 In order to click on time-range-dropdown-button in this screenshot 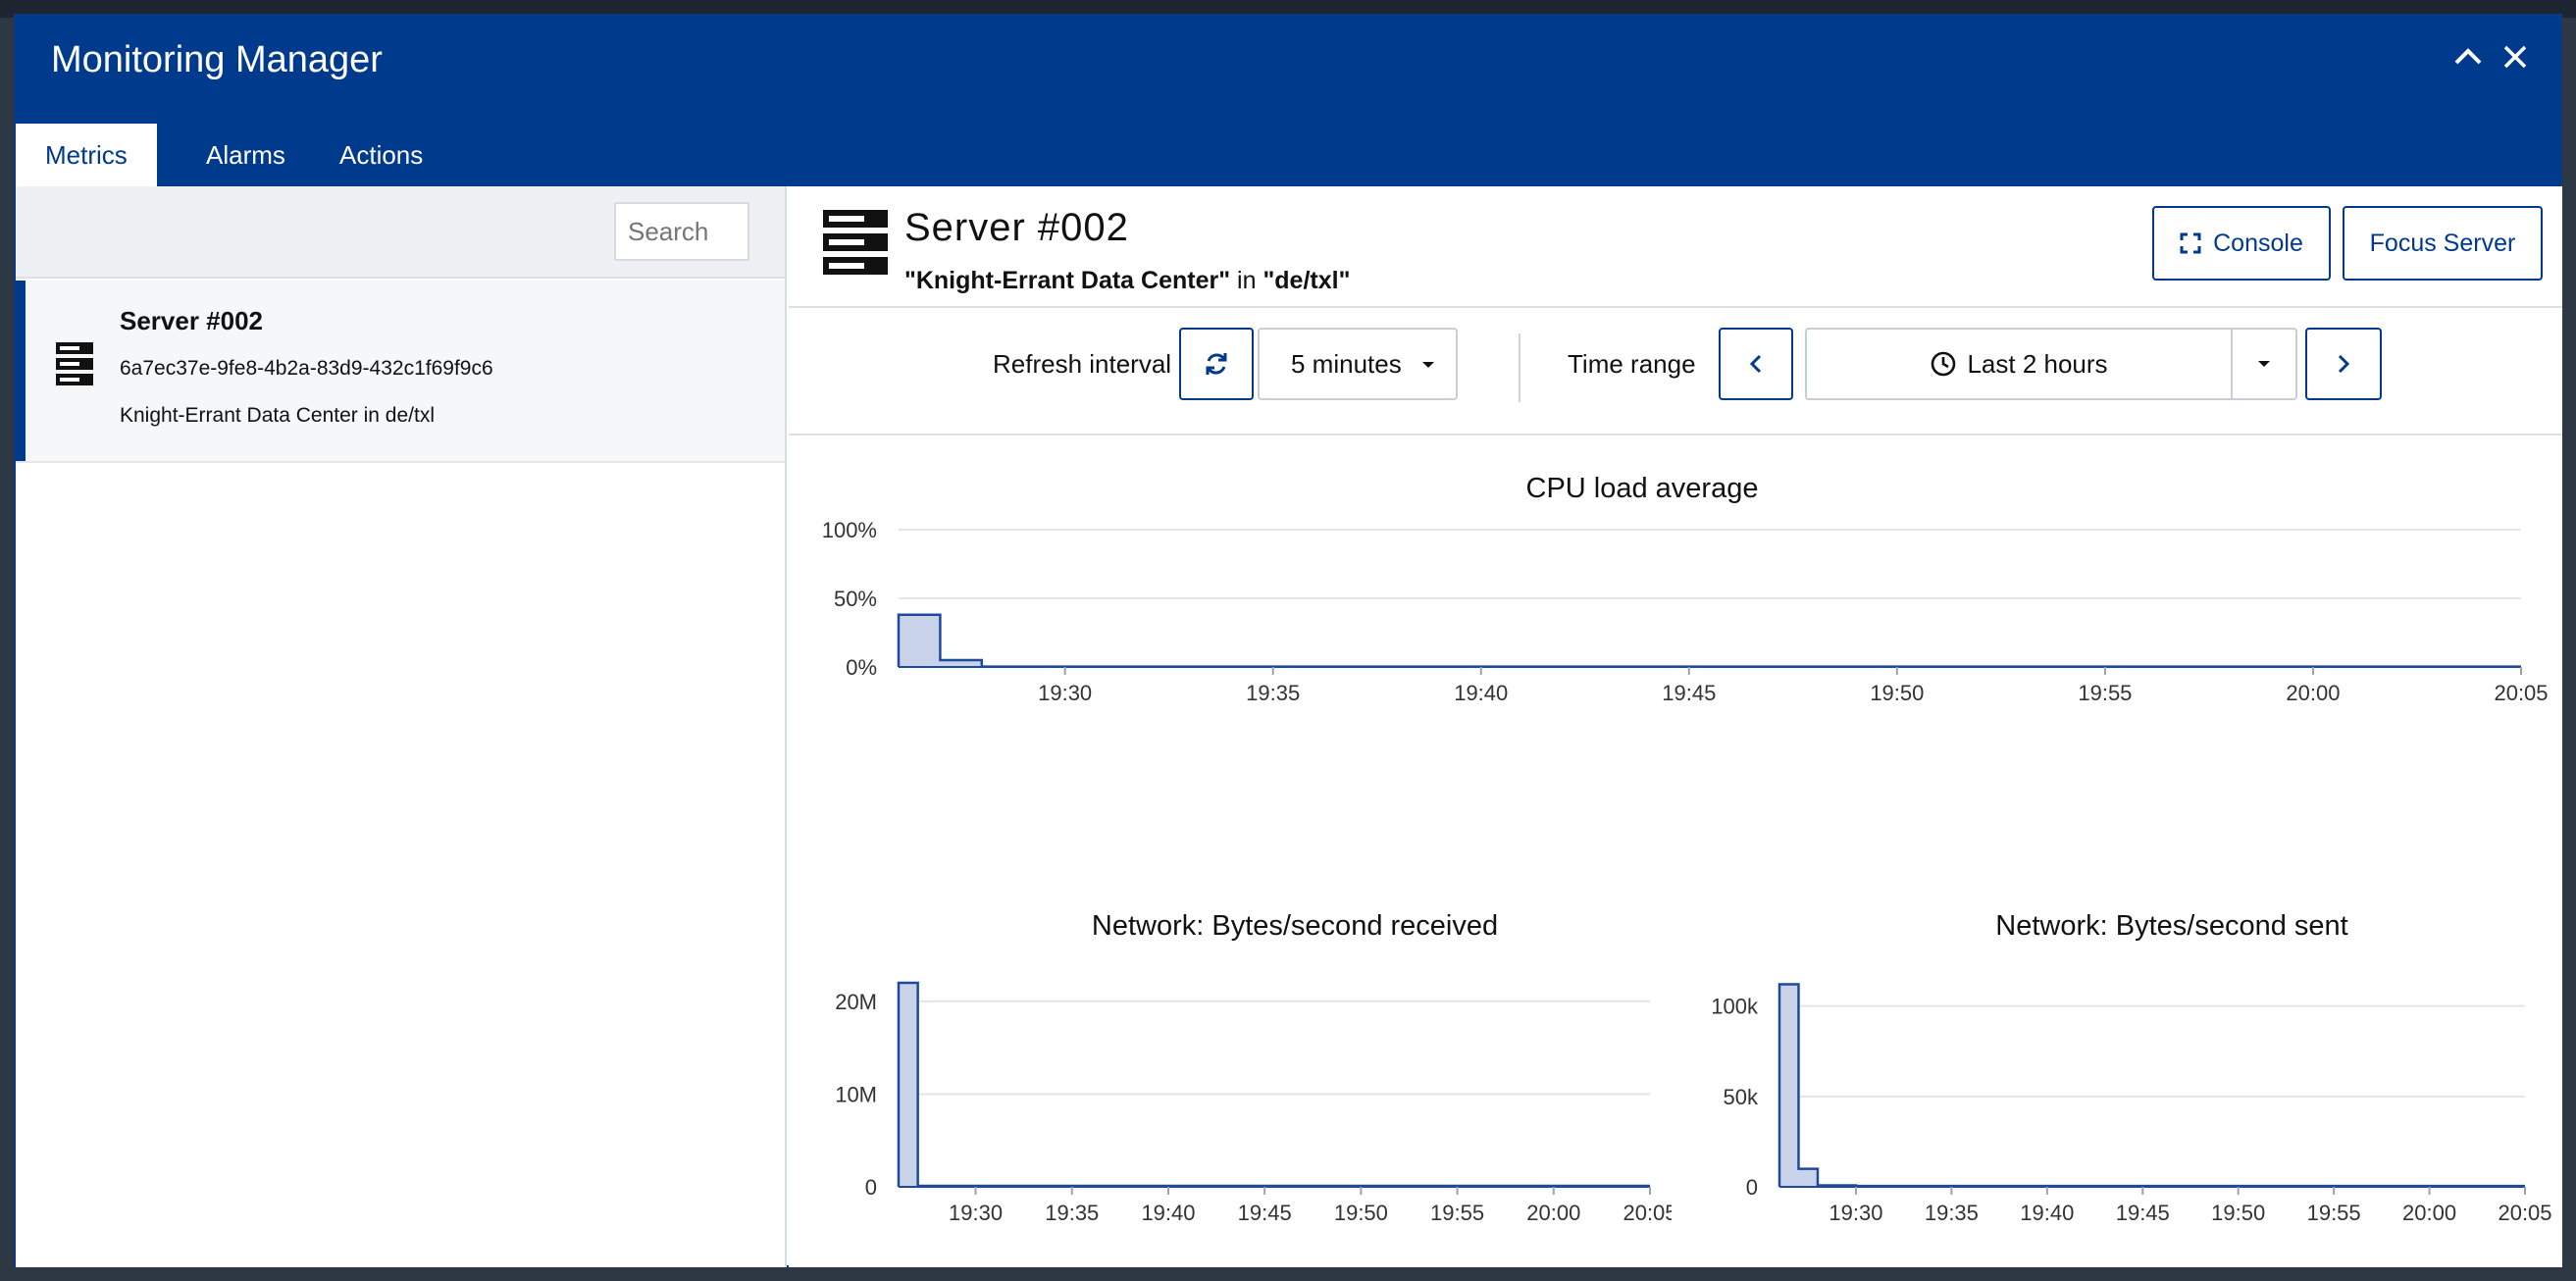, I will do `click(2264, 364)`.